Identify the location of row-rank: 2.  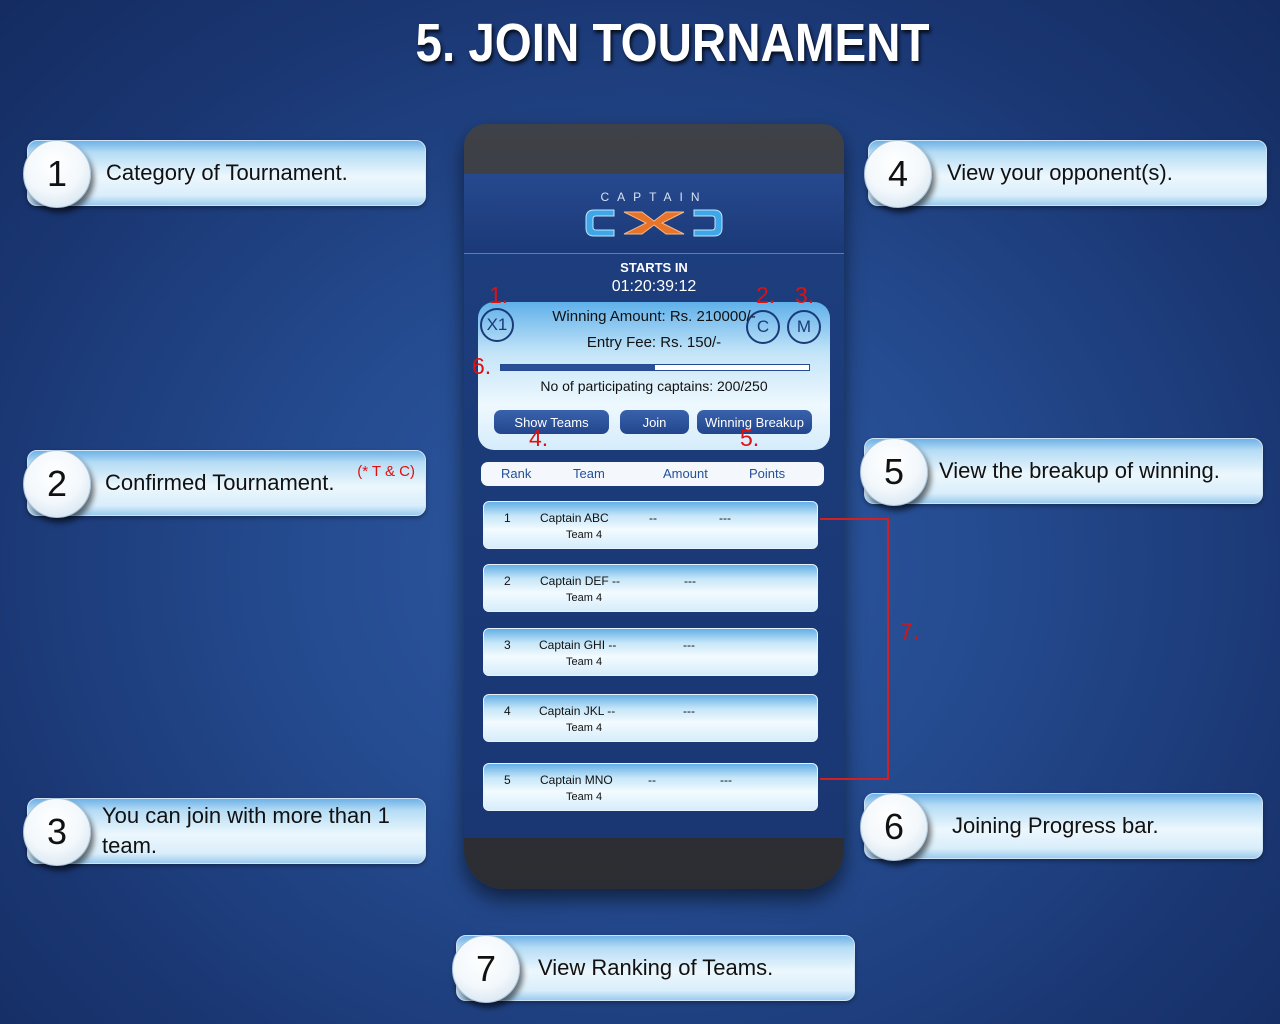
(507, 581).